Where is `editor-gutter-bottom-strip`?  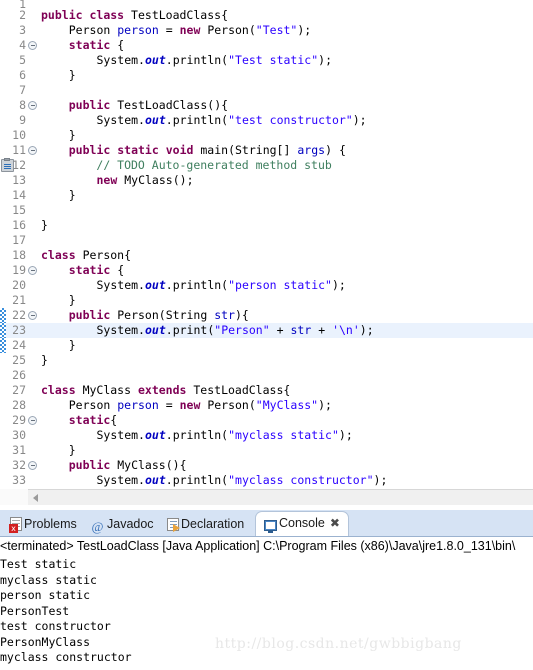
editor-gutter-bottom-strip is located at coordinates (14, 497).